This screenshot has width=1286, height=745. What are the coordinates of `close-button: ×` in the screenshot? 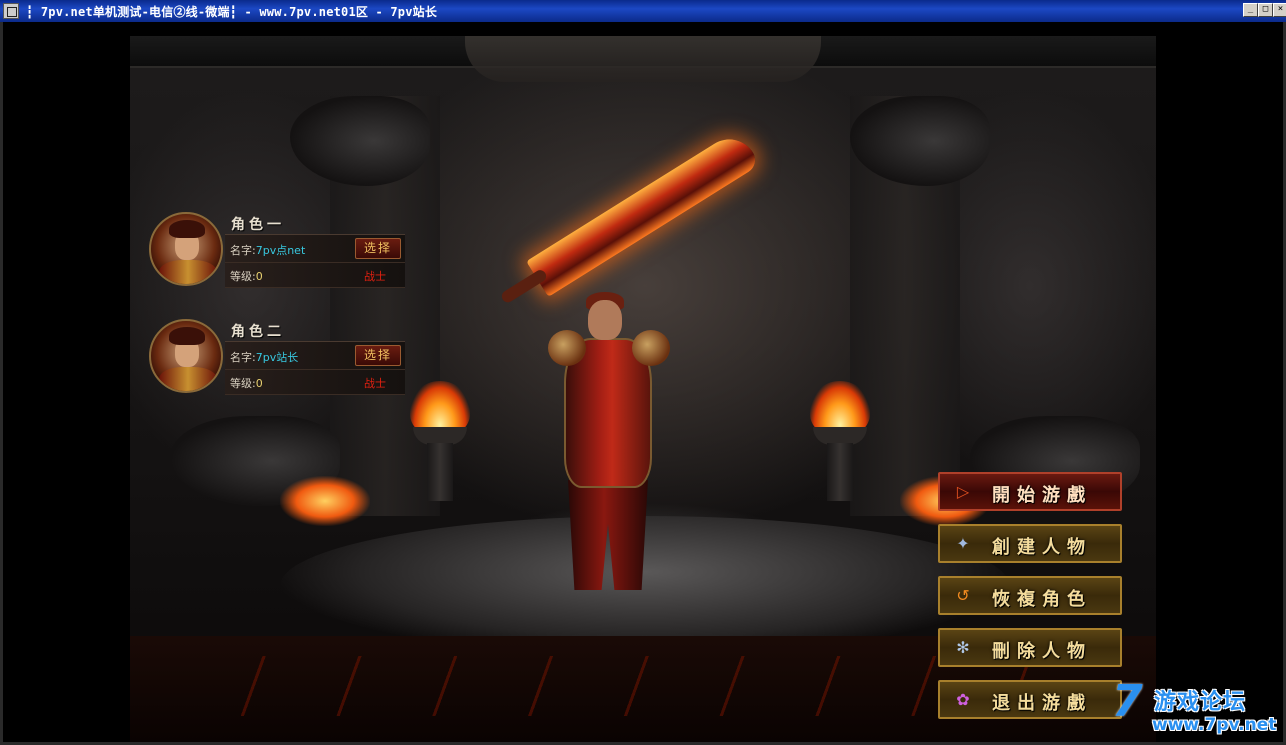 It's located at (1279, 10).